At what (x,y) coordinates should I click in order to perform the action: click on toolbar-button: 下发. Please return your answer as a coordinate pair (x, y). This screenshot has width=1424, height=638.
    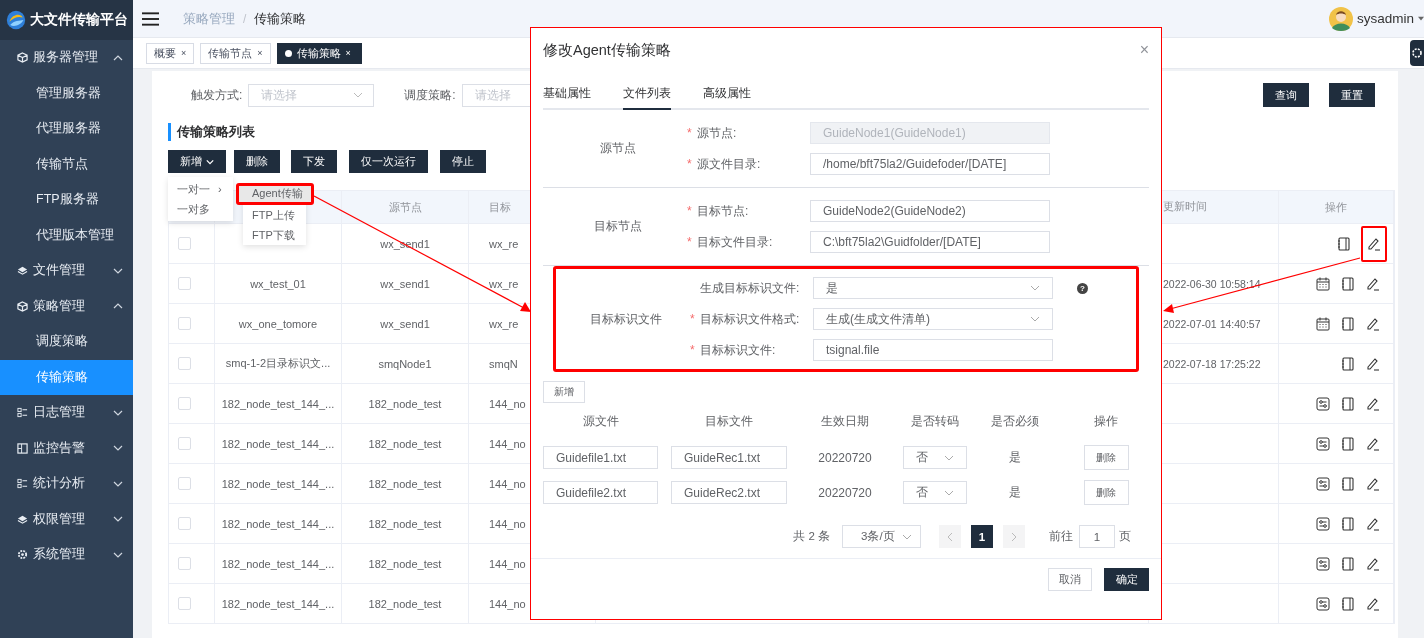
    Looking at the image, I should click on (314, 161).